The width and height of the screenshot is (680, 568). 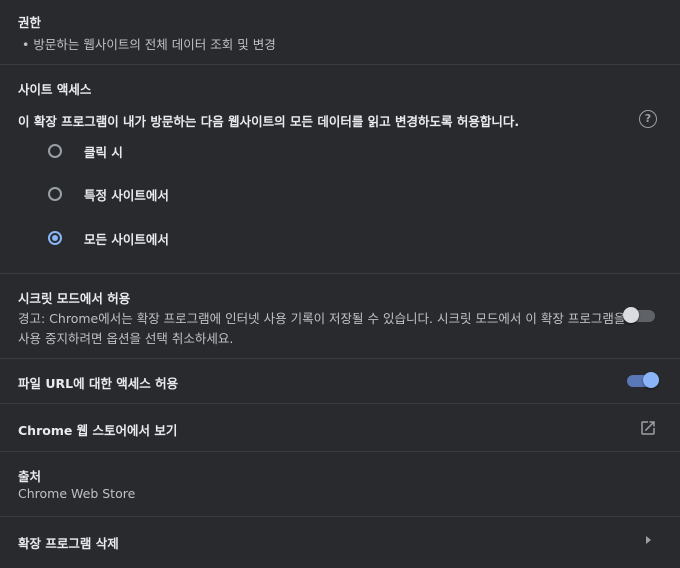 I want to click on file-url-toggle, so click(x=643, y=380).